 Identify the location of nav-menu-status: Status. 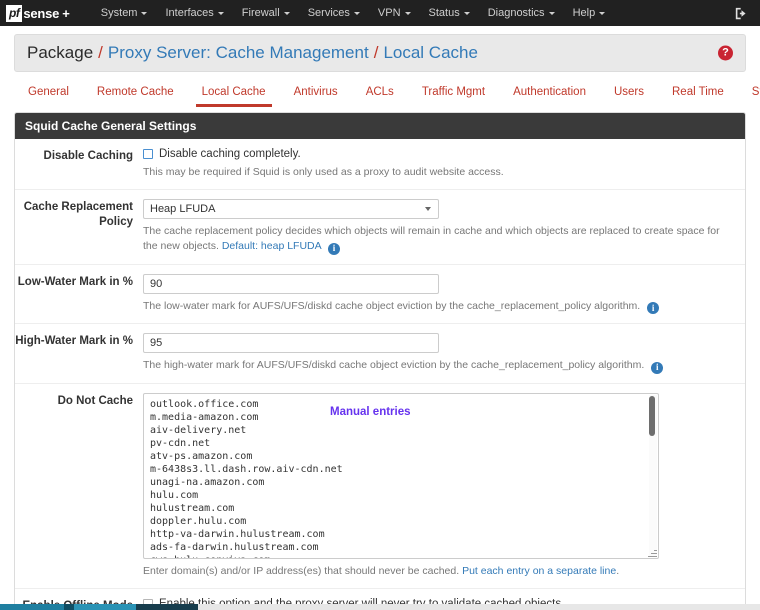
(449, 13).